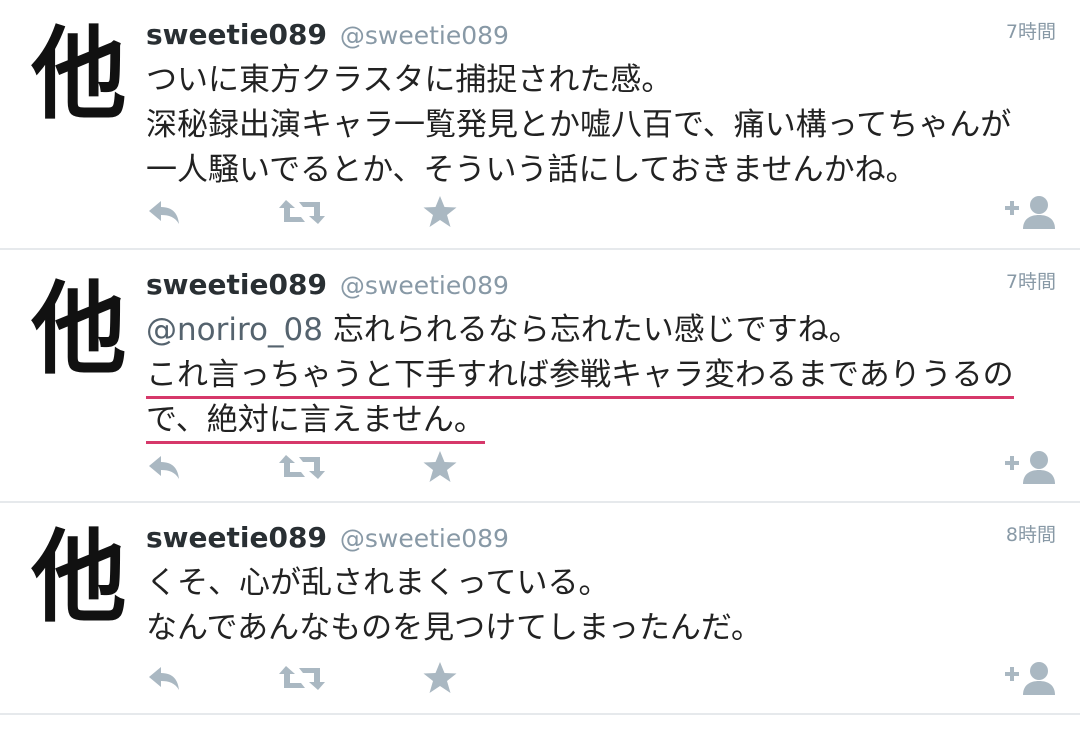 The height and width of the screenshot is (730, 1080). What do you see at coordinates (378, 583) in the screenshot?
I see `tweet-text-line: くそ、心が乱されまくっている。` at bounding box center [378, 583].